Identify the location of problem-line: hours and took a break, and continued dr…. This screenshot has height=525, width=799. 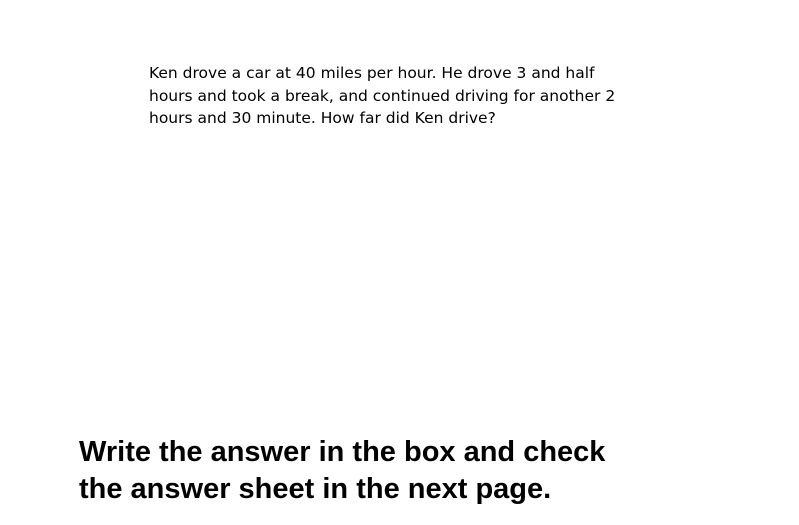
(382, 95).